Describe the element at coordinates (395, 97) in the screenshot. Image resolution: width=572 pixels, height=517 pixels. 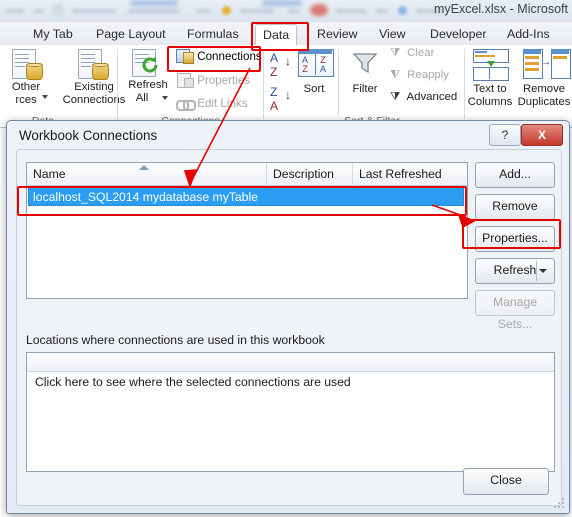
I see `advanced-icon: ⧩` at that location.